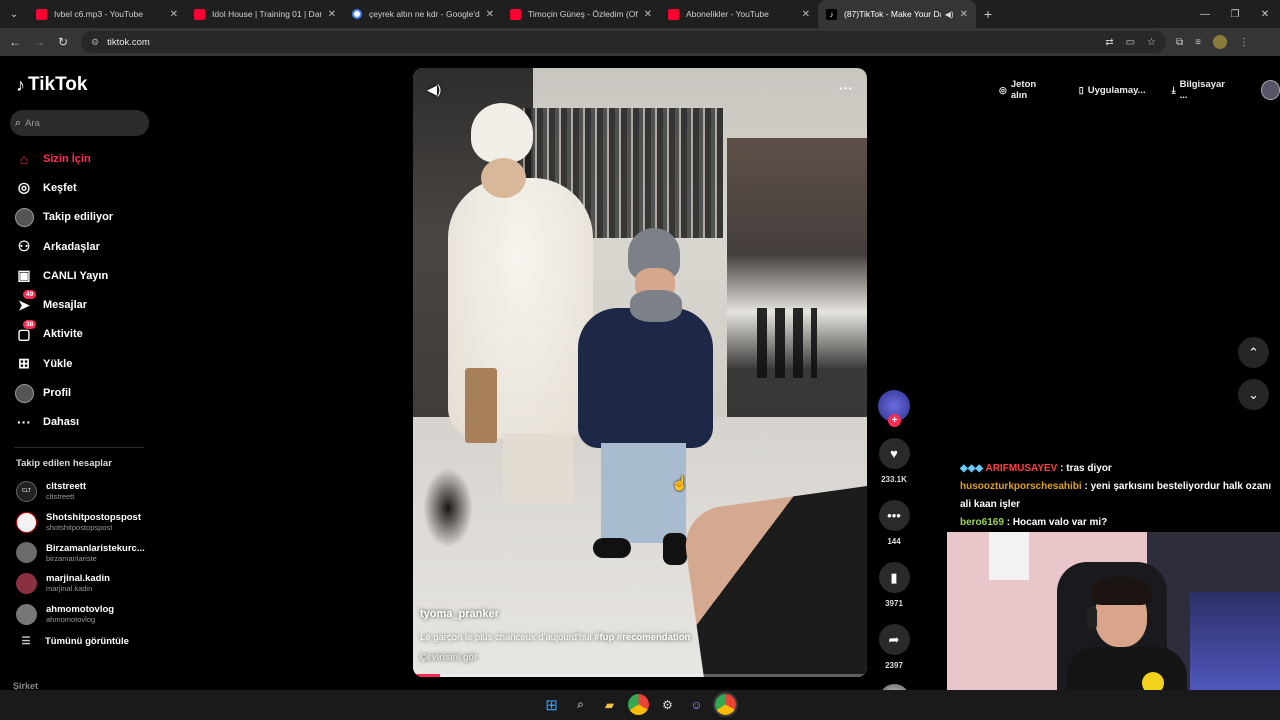 This screenshot has height=720, width=1280. I want to click on translate-icon: ⇄, so click(1109, 42).